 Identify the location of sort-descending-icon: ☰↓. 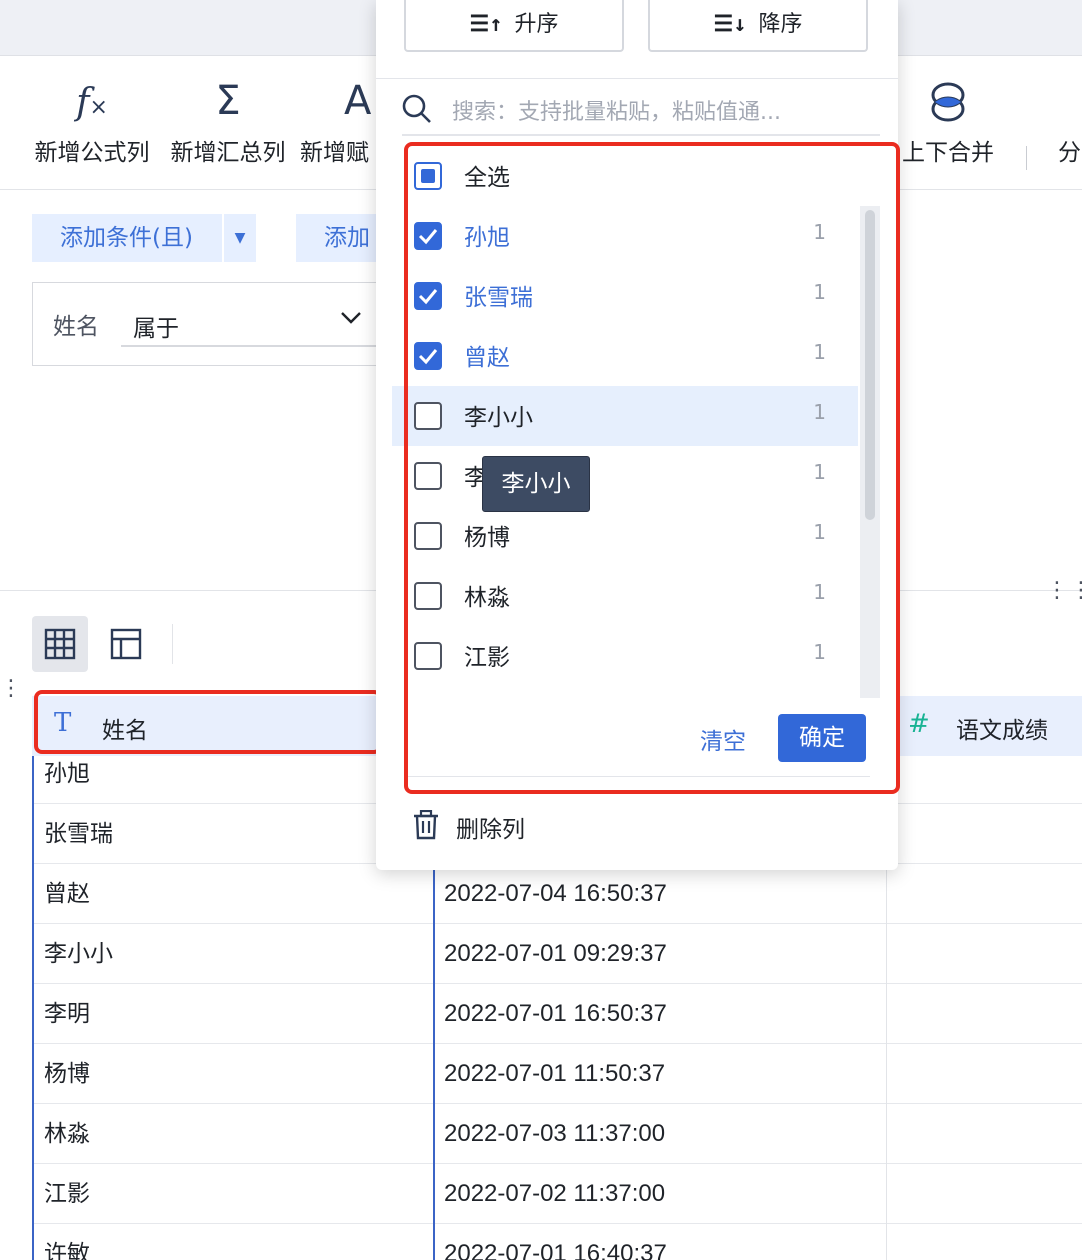
(730, 24).